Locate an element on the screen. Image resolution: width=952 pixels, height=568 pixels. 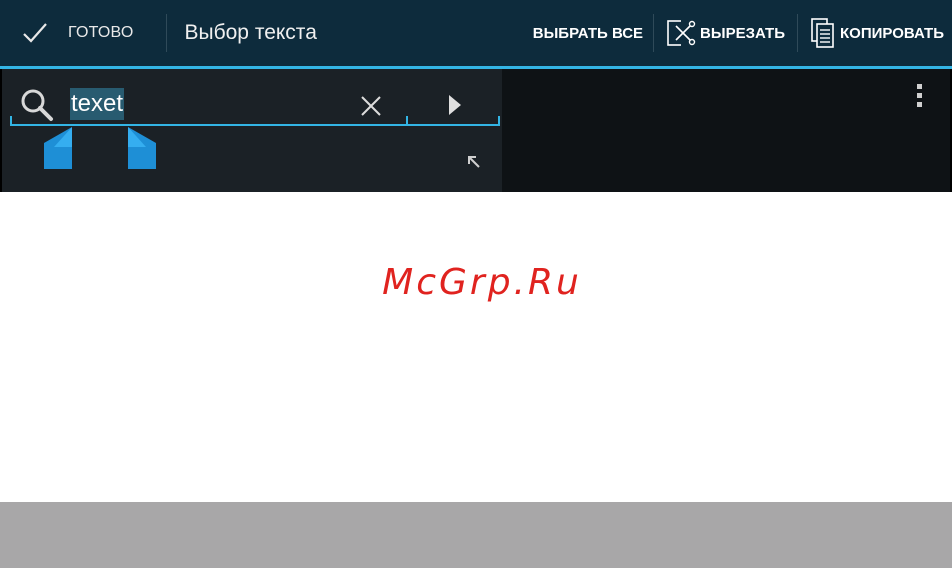
overflow-menu-icon is located at coordinates (920, 98).